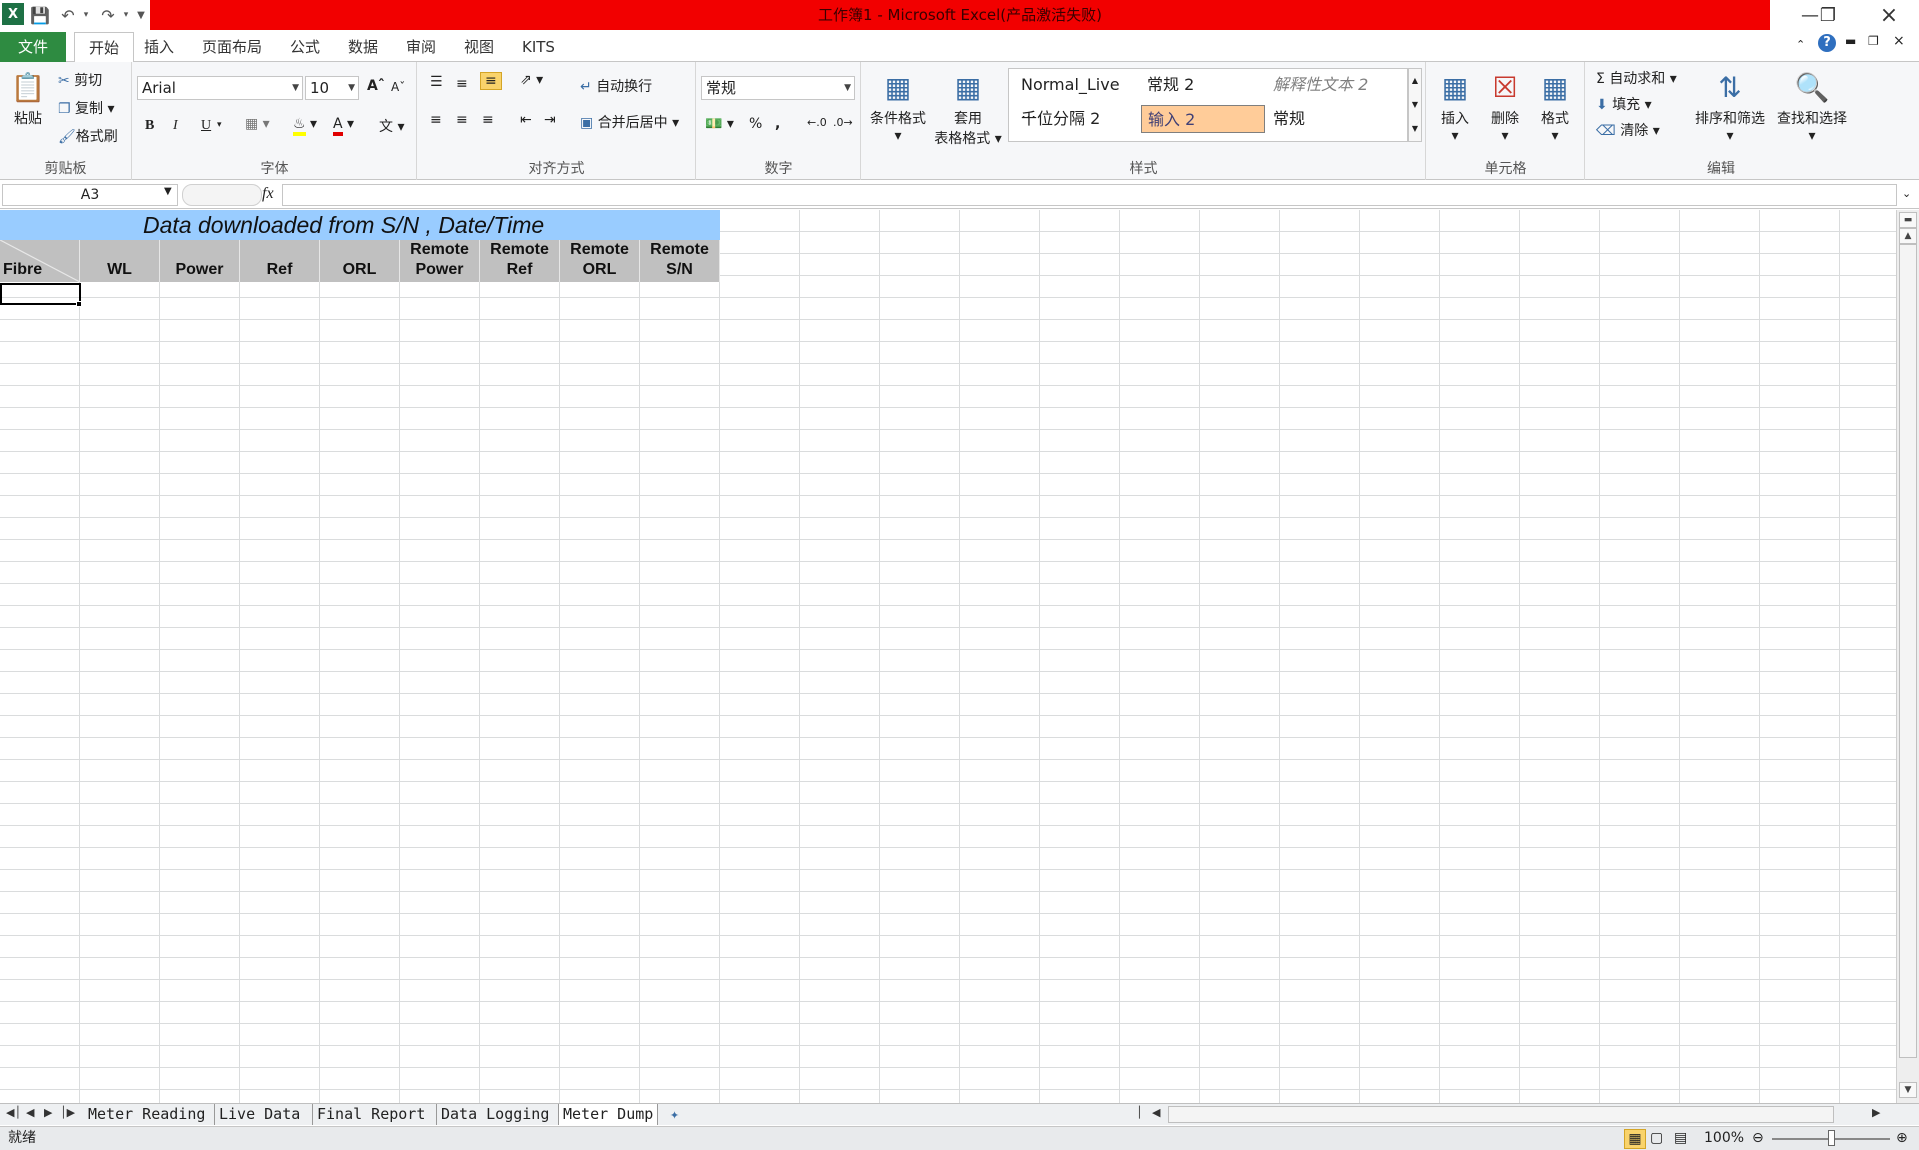 The height and width of the screenshot is (1150, 1919). Describe the element at coordinates (40, 261) in the screenshot. I see `header-cell-fibre: Fibre` at that location.